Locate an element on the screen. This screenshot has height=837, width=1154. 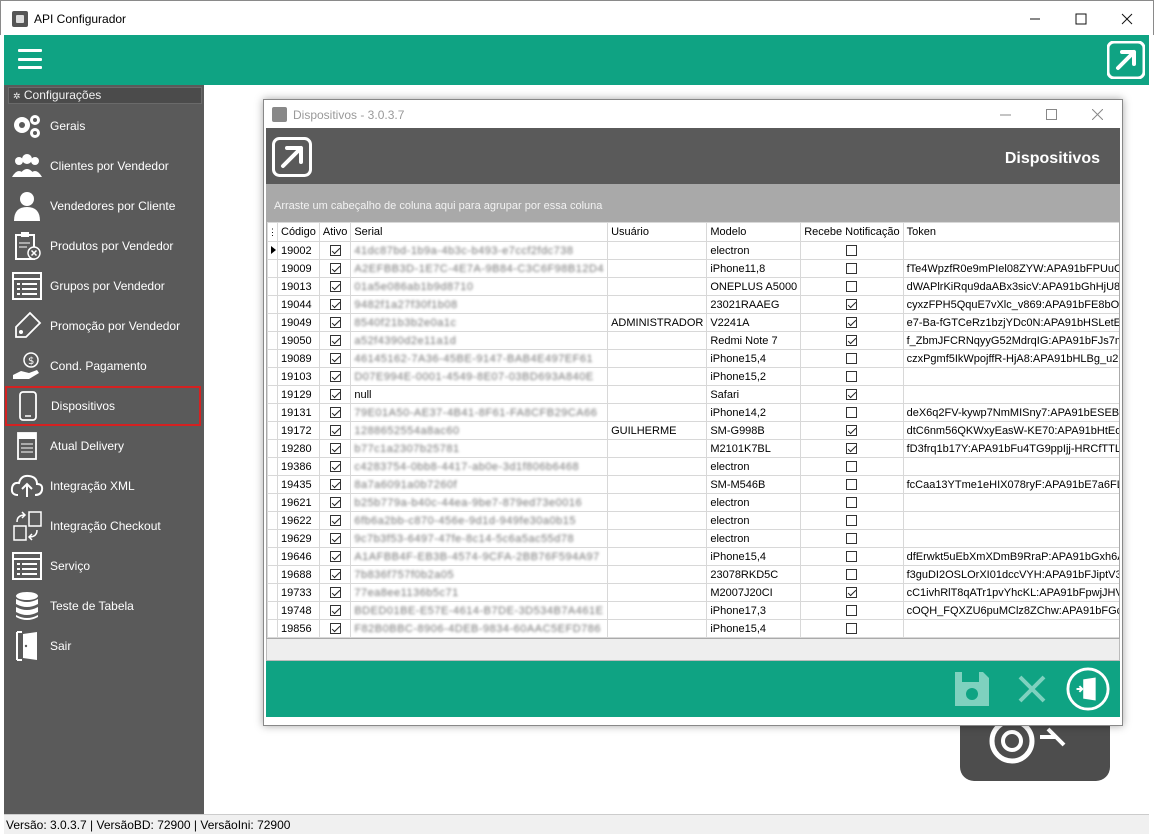
sidebar-item-dispositivos: Dispositivos is located at coordinates (103, 406).